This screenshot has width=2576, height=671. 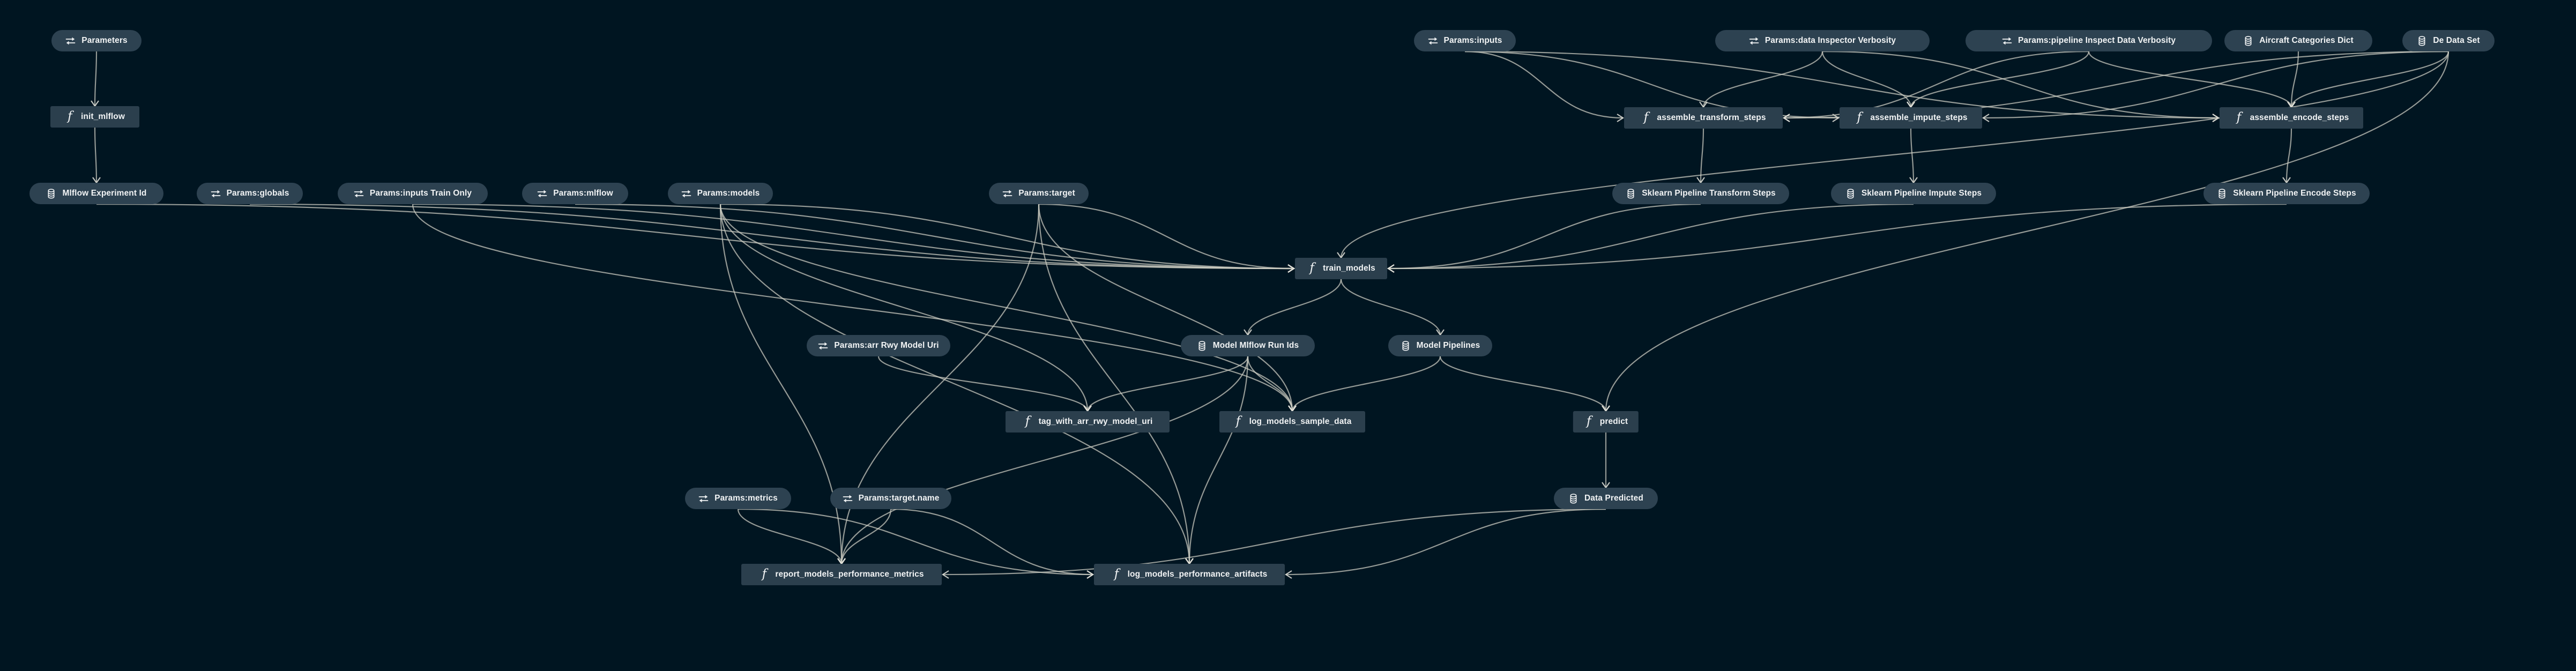 I want to click on edge-skl_encode_steps-to-train_models, so click(x=1837, y=236).